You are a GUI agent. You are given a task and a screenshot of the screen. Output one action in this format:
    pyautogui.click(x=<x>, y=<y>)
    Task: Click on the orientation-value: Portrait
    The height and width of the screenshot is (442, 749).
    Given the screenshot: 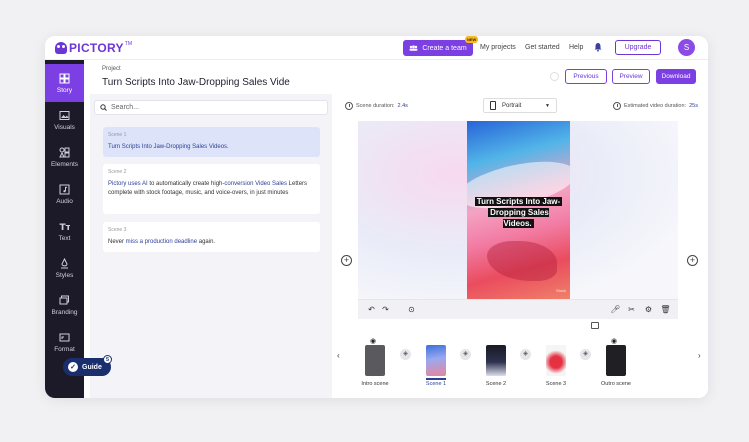 What is the action you would take?
    pyautogui.click(x=512, y=105)
    